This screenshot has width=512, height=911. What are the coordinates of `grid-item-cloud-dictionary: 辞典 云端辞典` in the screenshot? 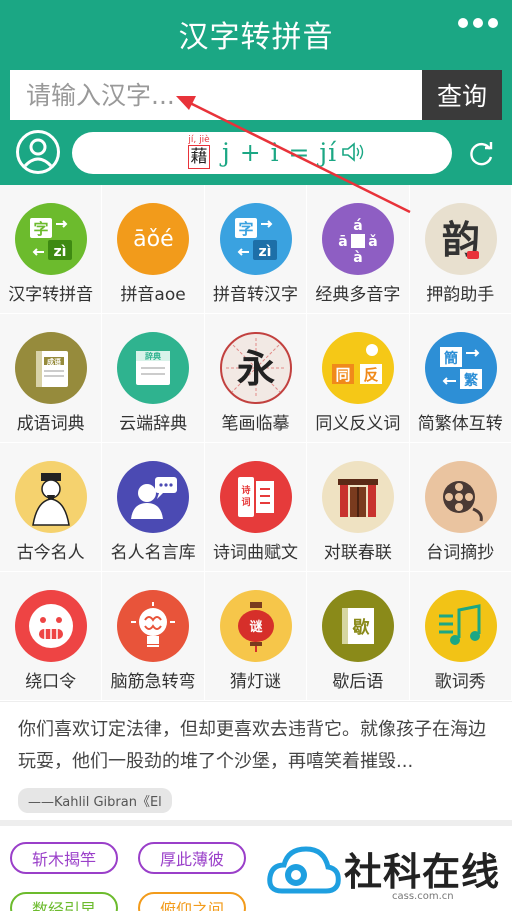 It's located at (153, 378).